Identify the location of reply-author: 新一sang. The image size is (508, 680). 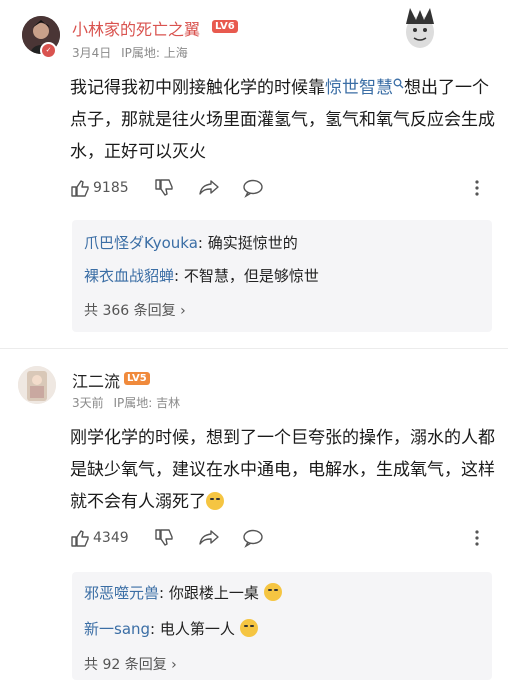
(117, 629).